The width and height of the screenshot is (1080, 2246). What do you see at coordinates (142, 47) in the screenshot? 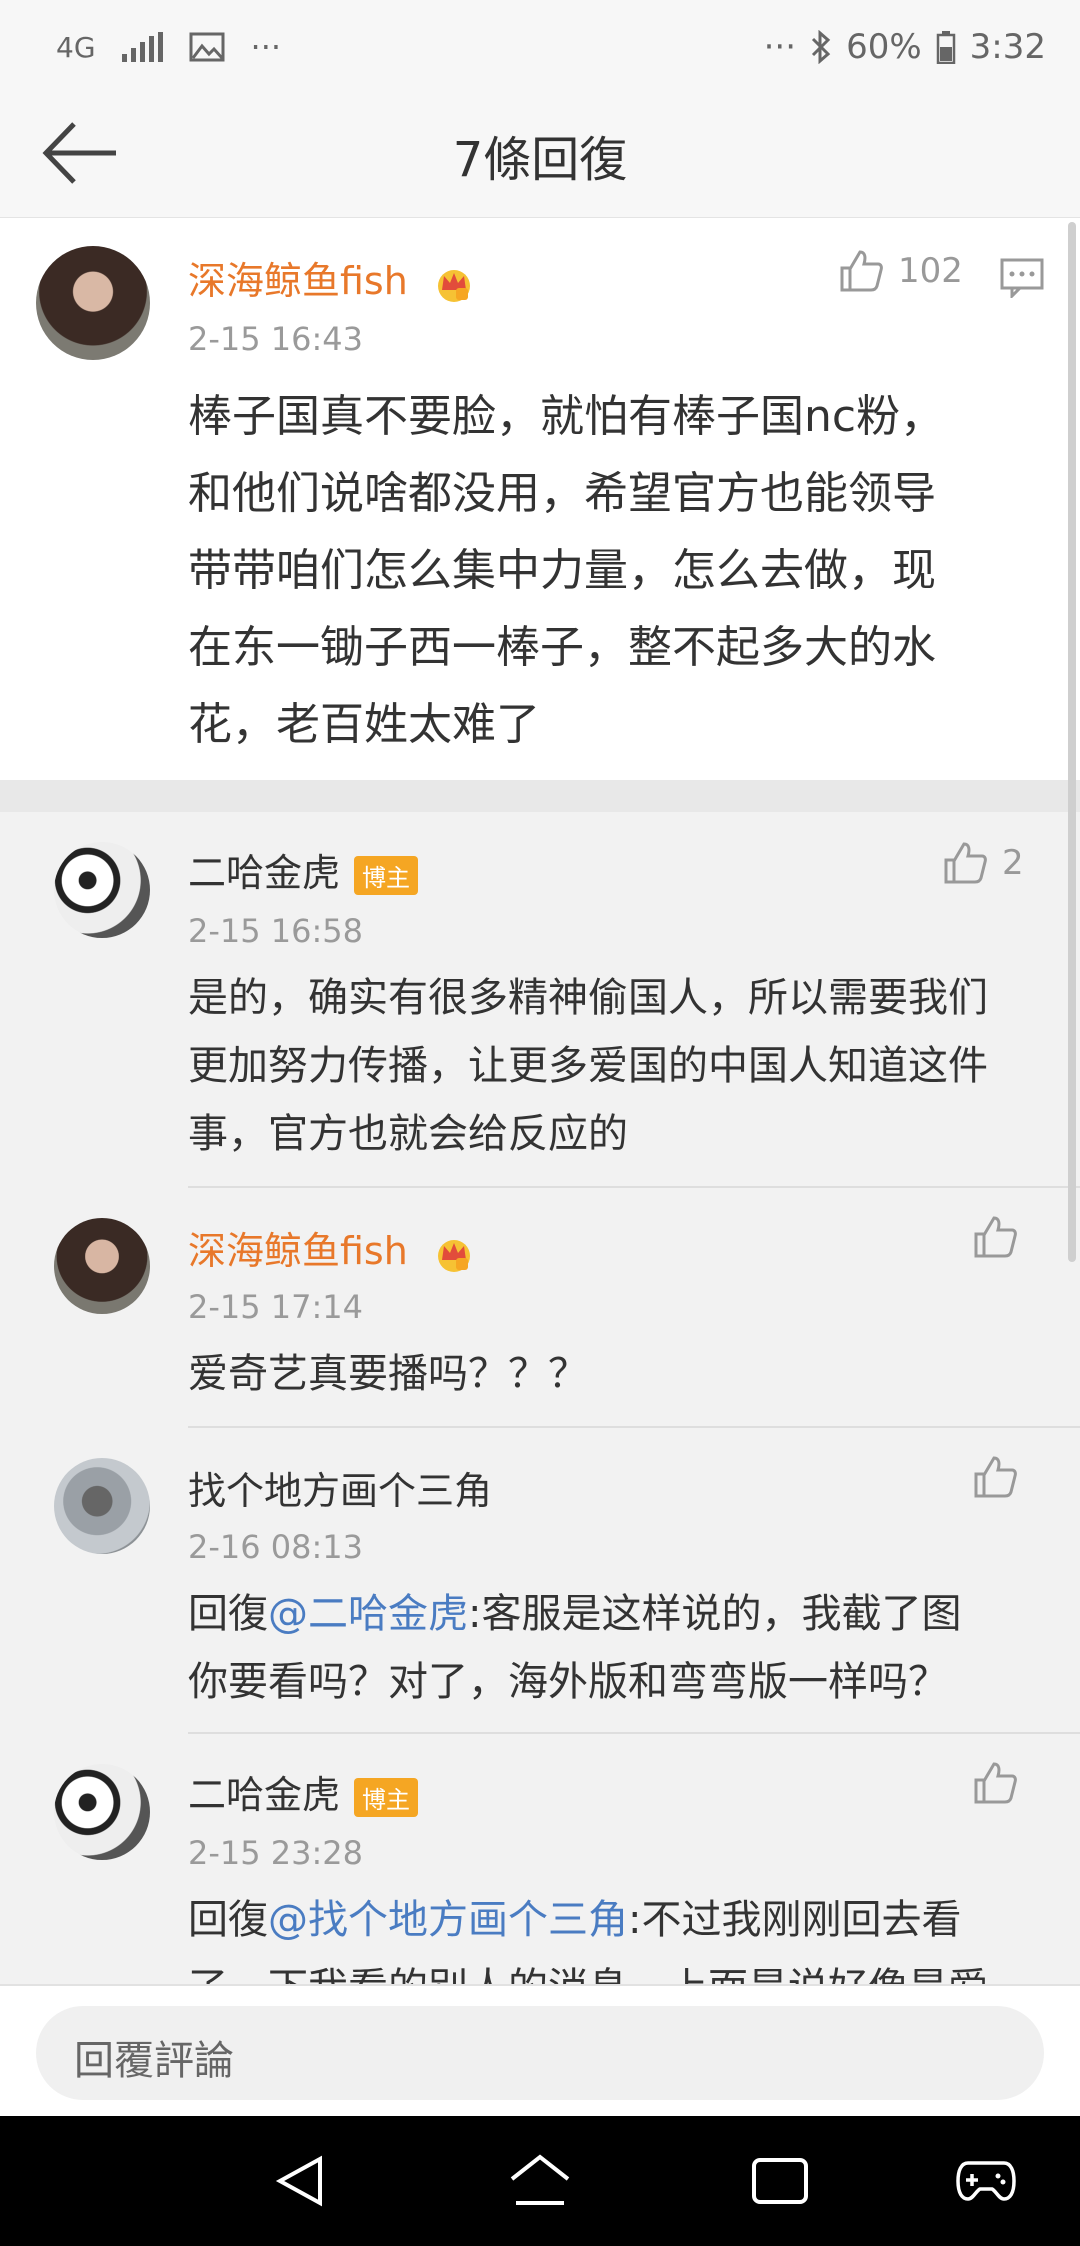
I see `signal-icon` at bounding box center [142, 47].